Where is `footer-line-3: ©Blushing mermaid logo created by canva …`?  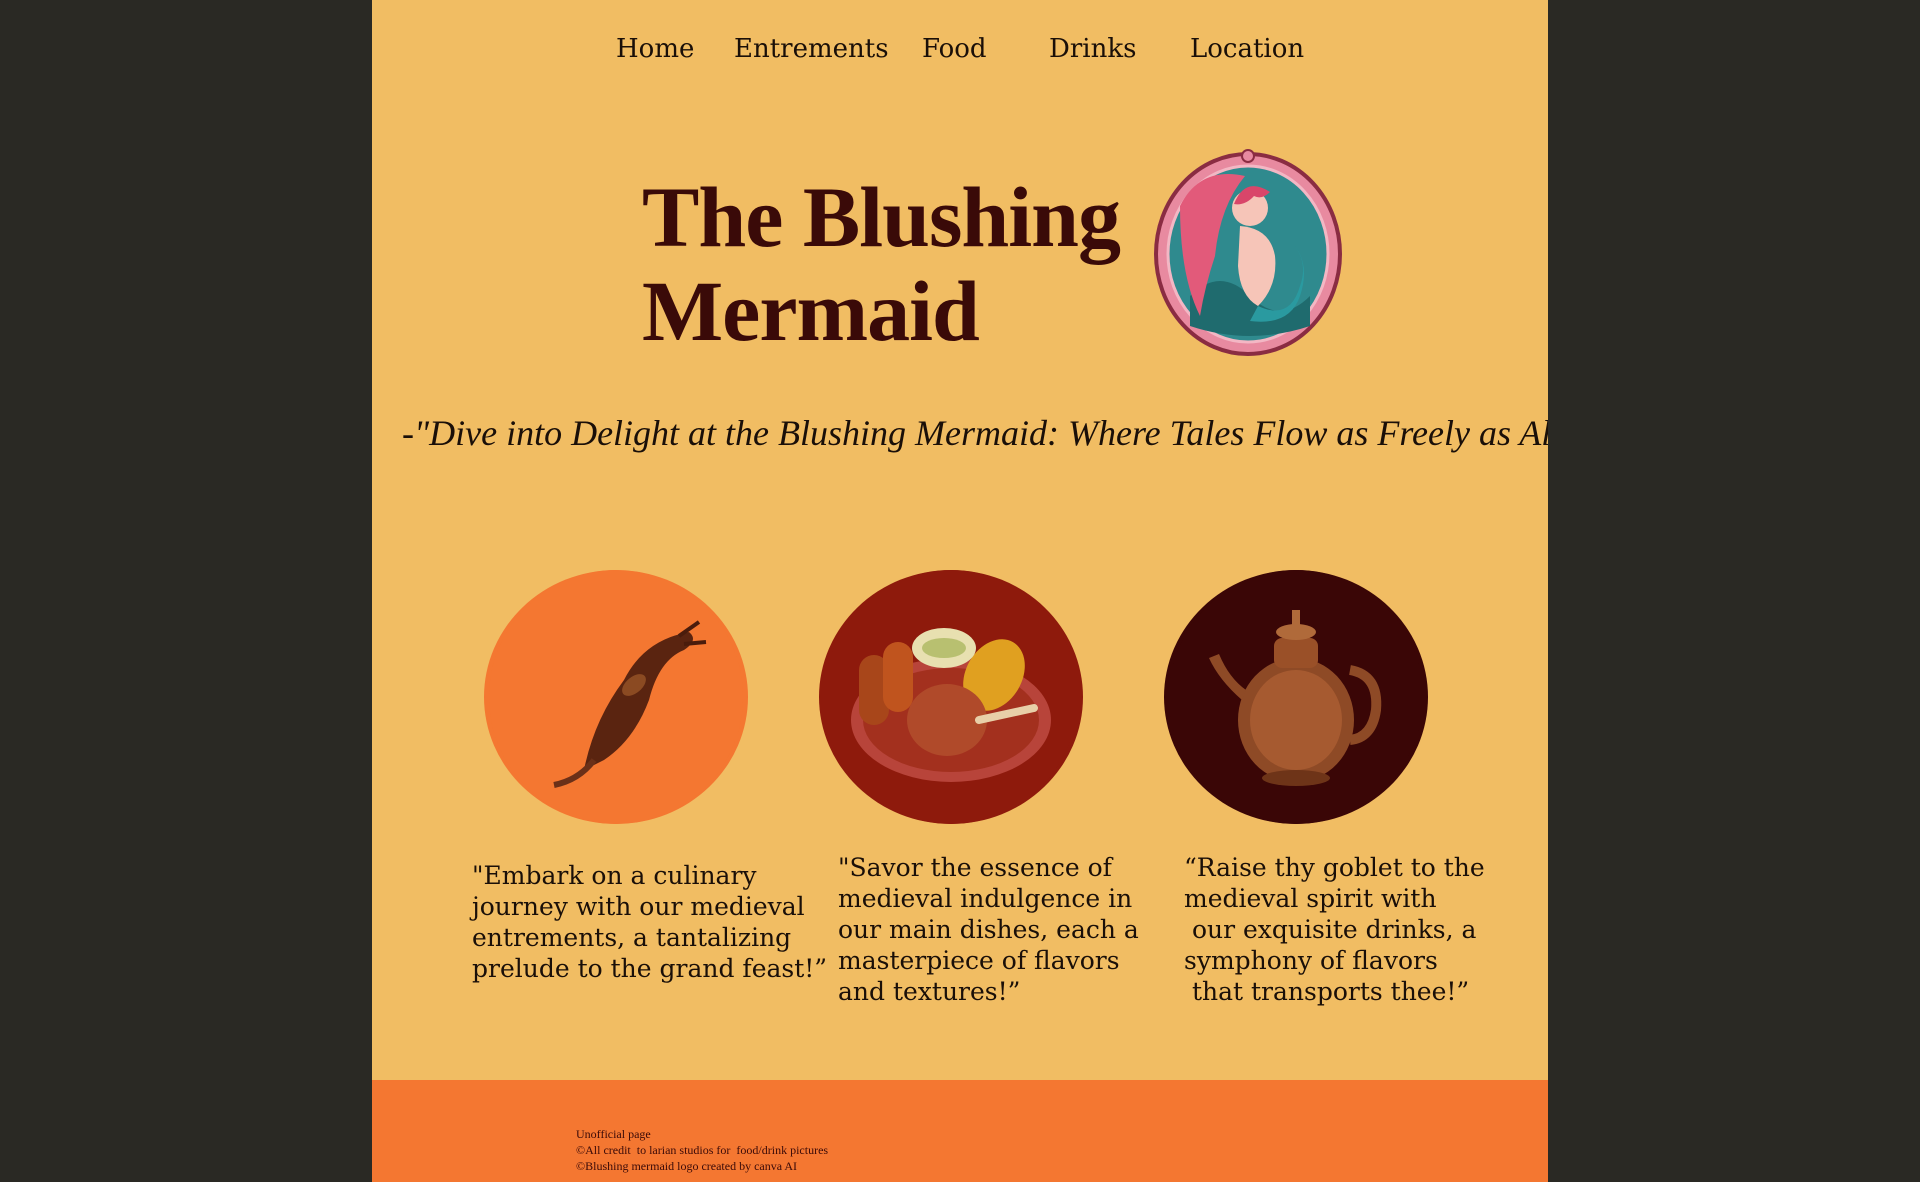 footer-line-3: ©Blushing mermaid logo created by canva … is located at coordinates (687, 1166).